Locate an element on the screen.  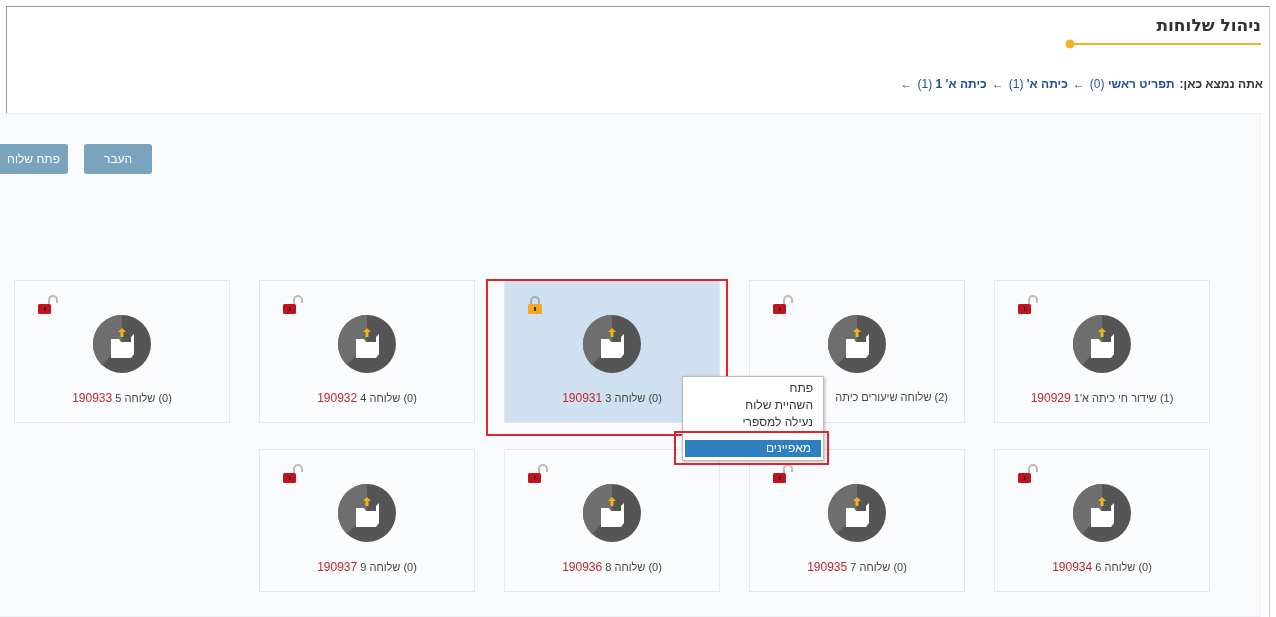
breadcrumb-label: אתה נמצא כאן: is located at coordinates (1221, 84).